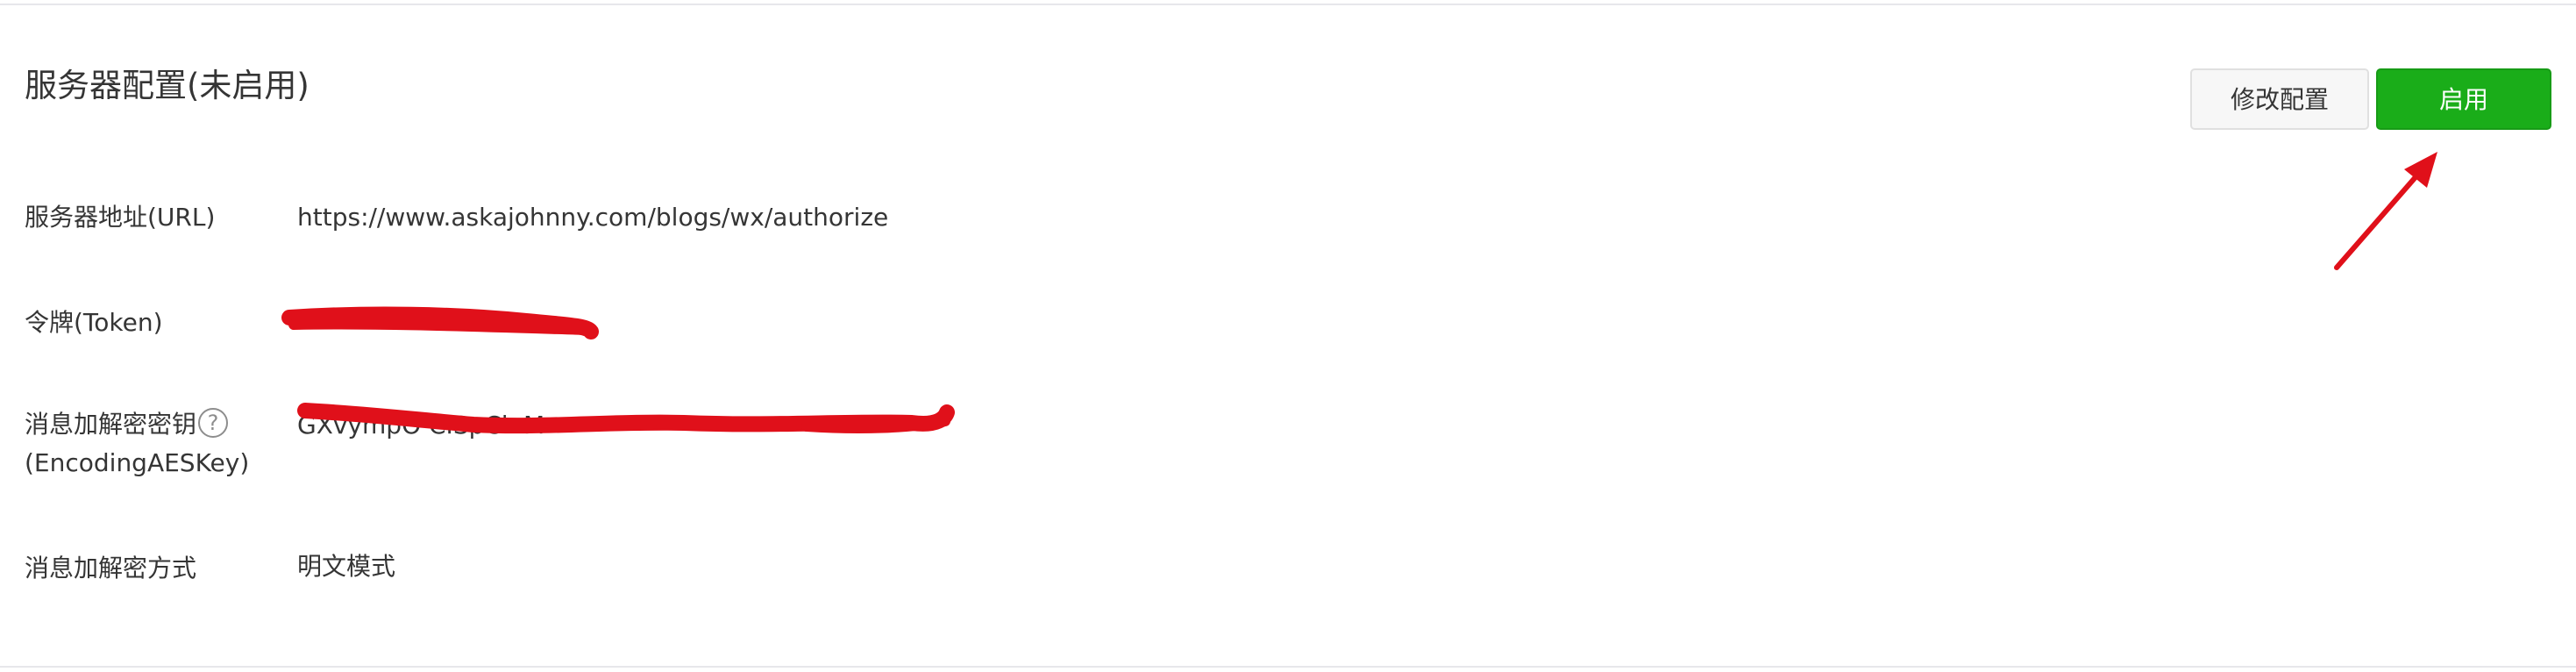  What do you see at coordinates (167, 85) in the screenshot?
I see `section-title: 服务器配置(未启用)` at bounding box center [167, 85].